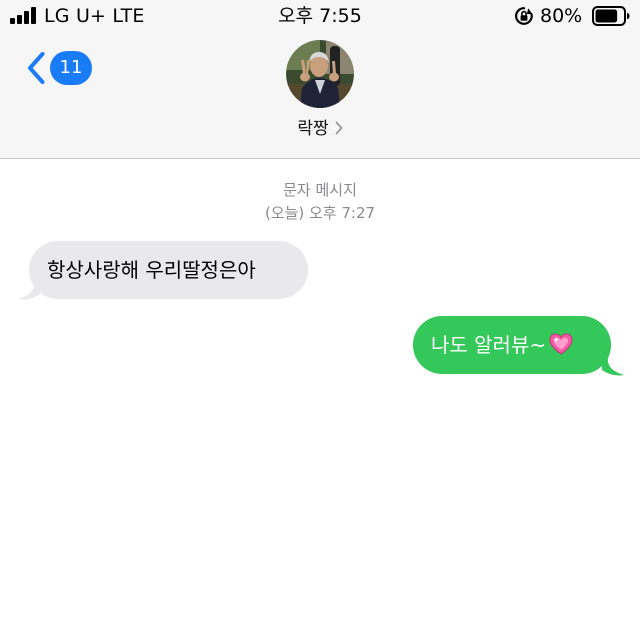 The width and height of the screenshot is (640, 640). I want to click on sparkling-heart-icon, so click(561, 344).